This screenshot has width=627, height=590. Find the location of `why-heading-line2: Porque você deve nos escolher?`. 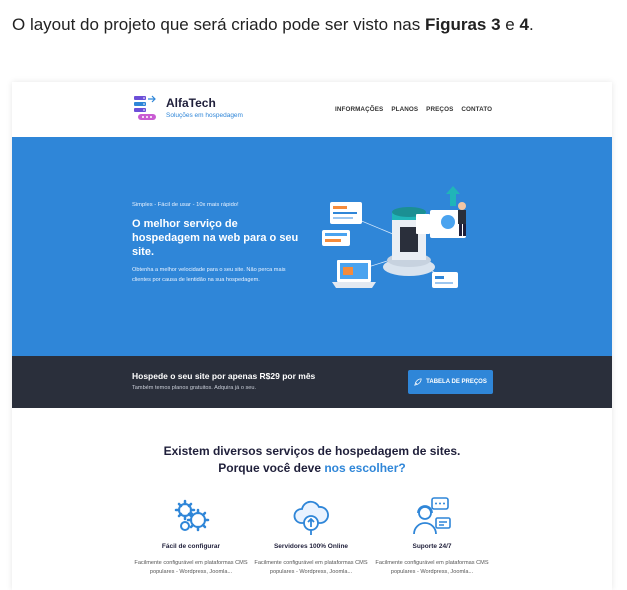

why-heading-line2: Porque você deve nos escolher? is located at coordinates (312, 468).